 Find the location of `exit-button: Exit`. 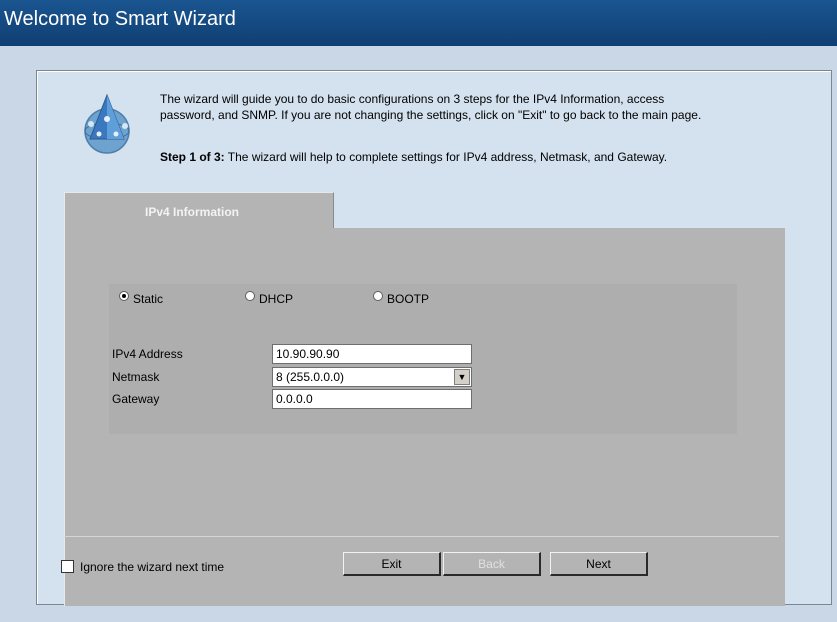

exit-button: Exit is located at coordinates (392, 564).